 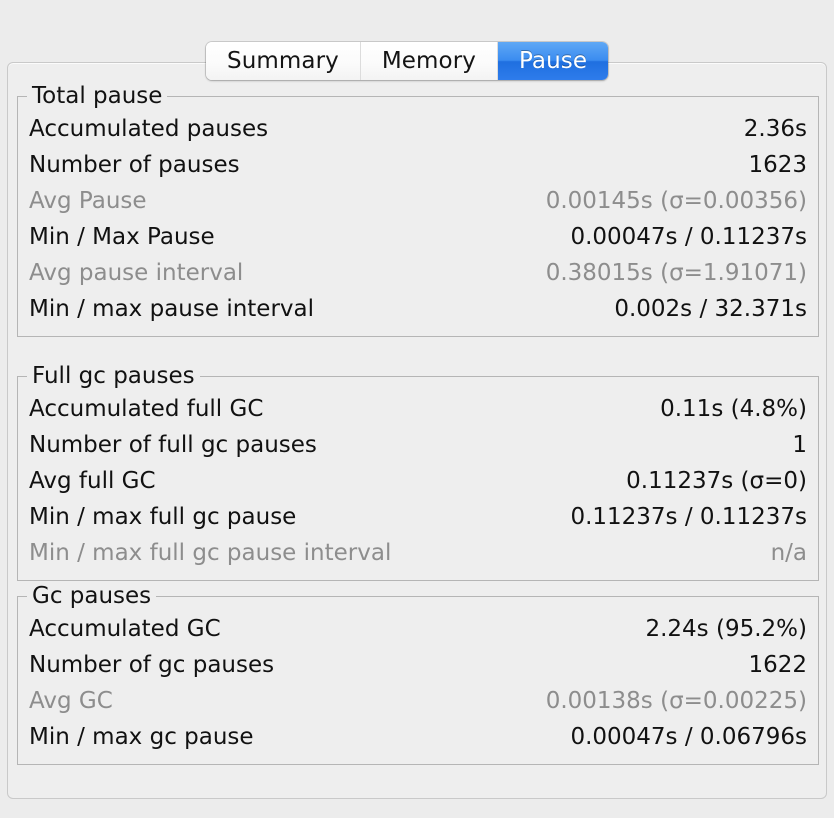 I want to click on table-row: Number of pauses 1623, so click(x=418, y=165).